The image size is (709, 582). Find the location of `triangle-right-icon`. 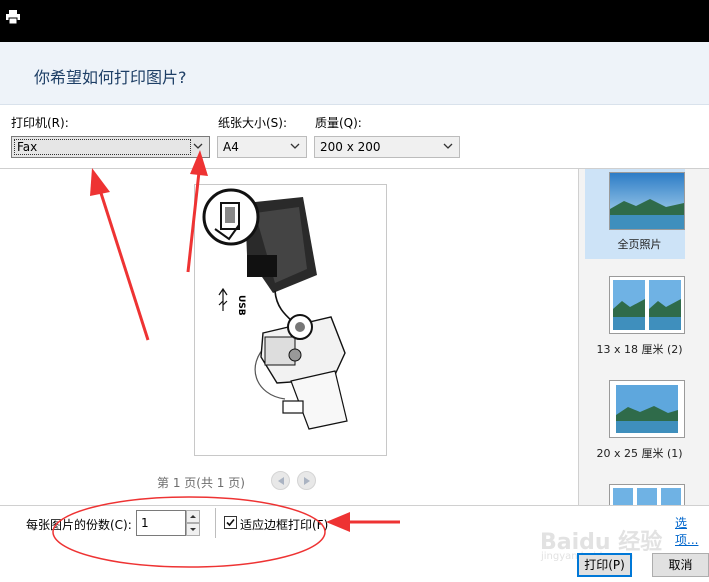

triangle-right-icon is located at coordinates (307, 481).